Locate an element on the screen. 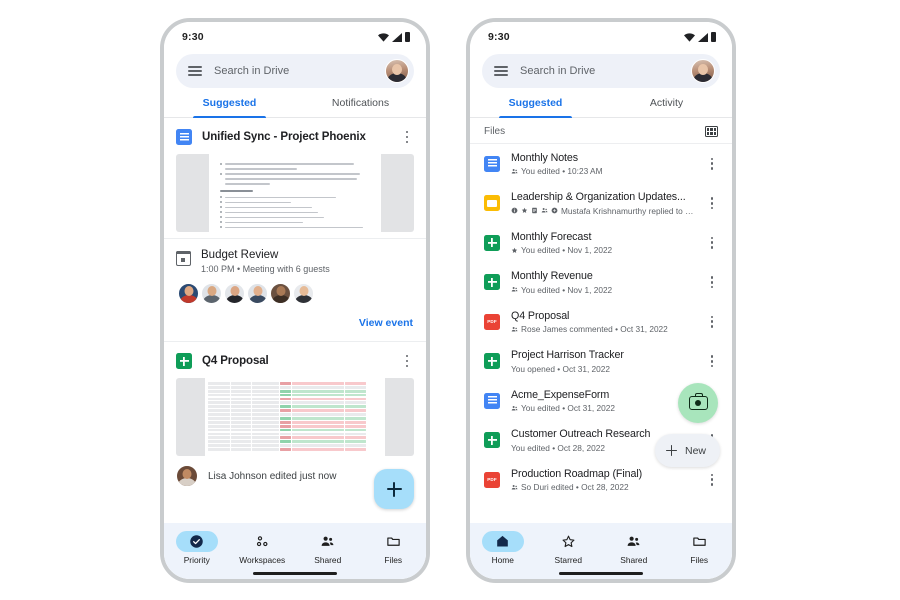  file-meta: Rose James commented • Oct 31, 2022 is located at coordinates (602, 329).